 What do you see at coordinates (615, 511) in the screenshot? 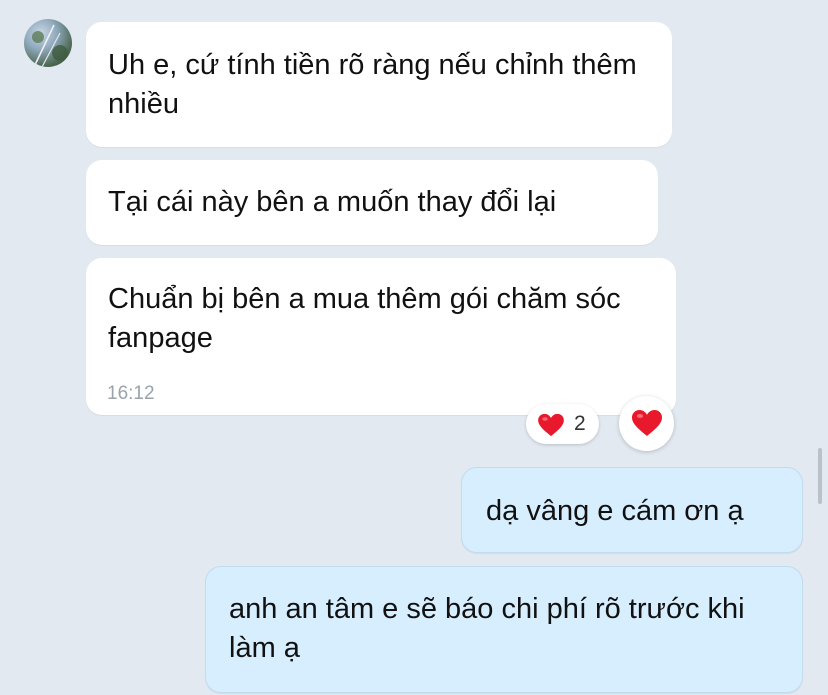
I see `message-text: dạ vâng e cám ơn ạ` at bounding box center [615, 511].